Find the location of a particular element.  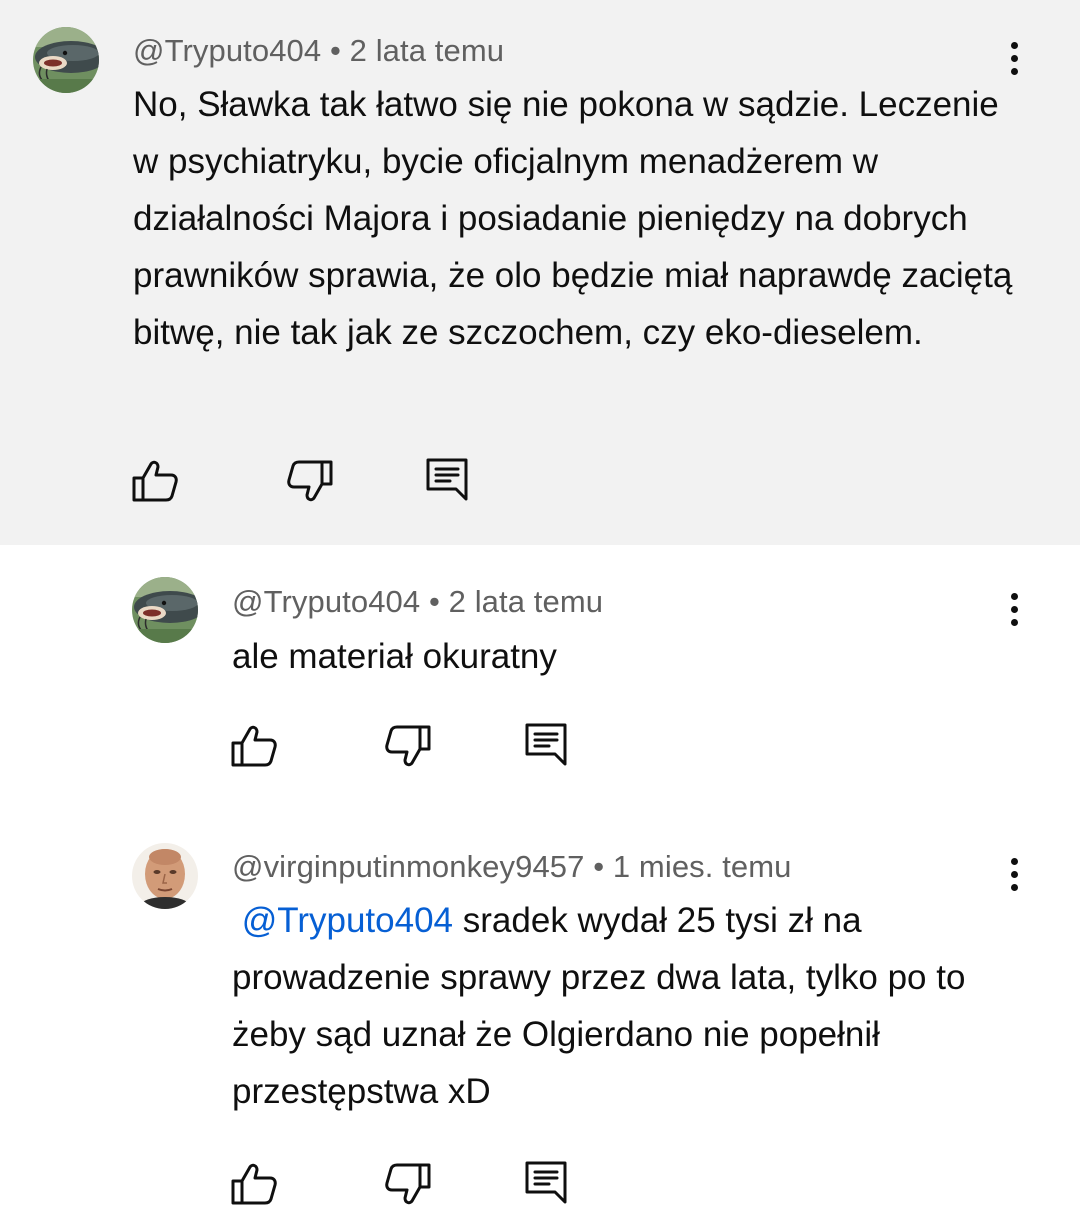

comment-time: 1 mies. temu is located at coordinates (702, 866).